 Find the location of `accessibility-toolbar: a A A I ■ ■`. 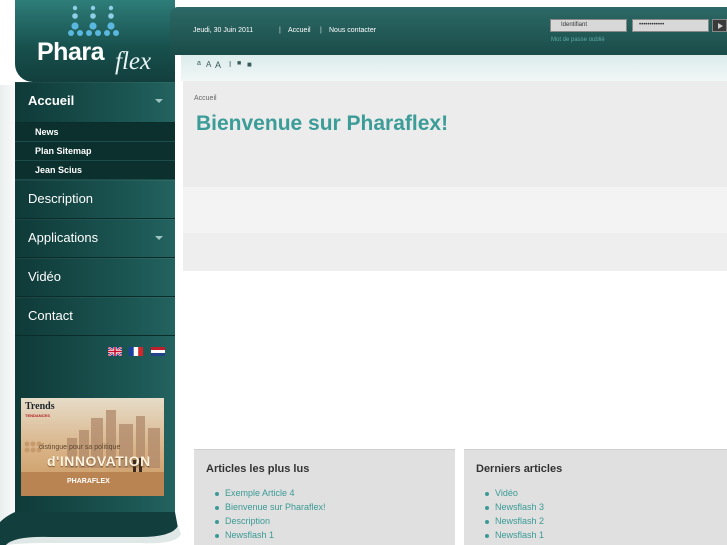

accessibility-toolbar: a A A I ■ ■ is located at coordinates (454, 68).